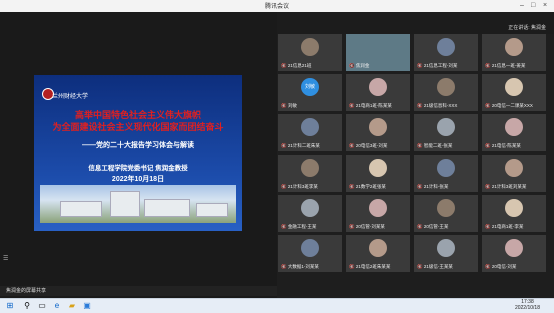 This screenshot has width=554, height=313. What do you see at coordinates (527, 28) in the screenshot?
I see `speaker-info: 正在讲话: 焦润金` at bounding box center [527, 28].